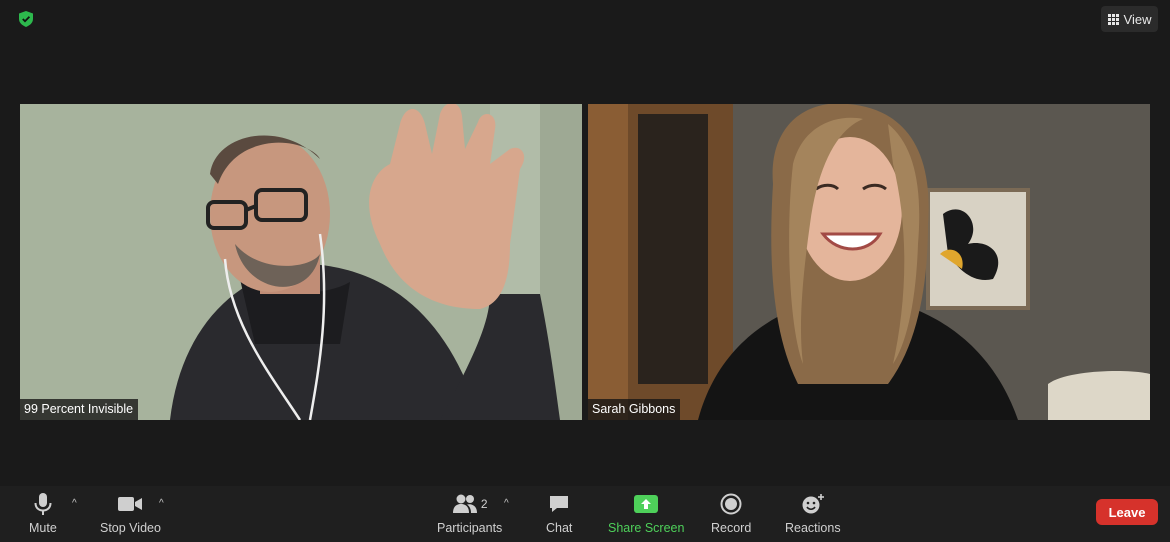  I want to click on share-screen-icon, so click(646, 504).